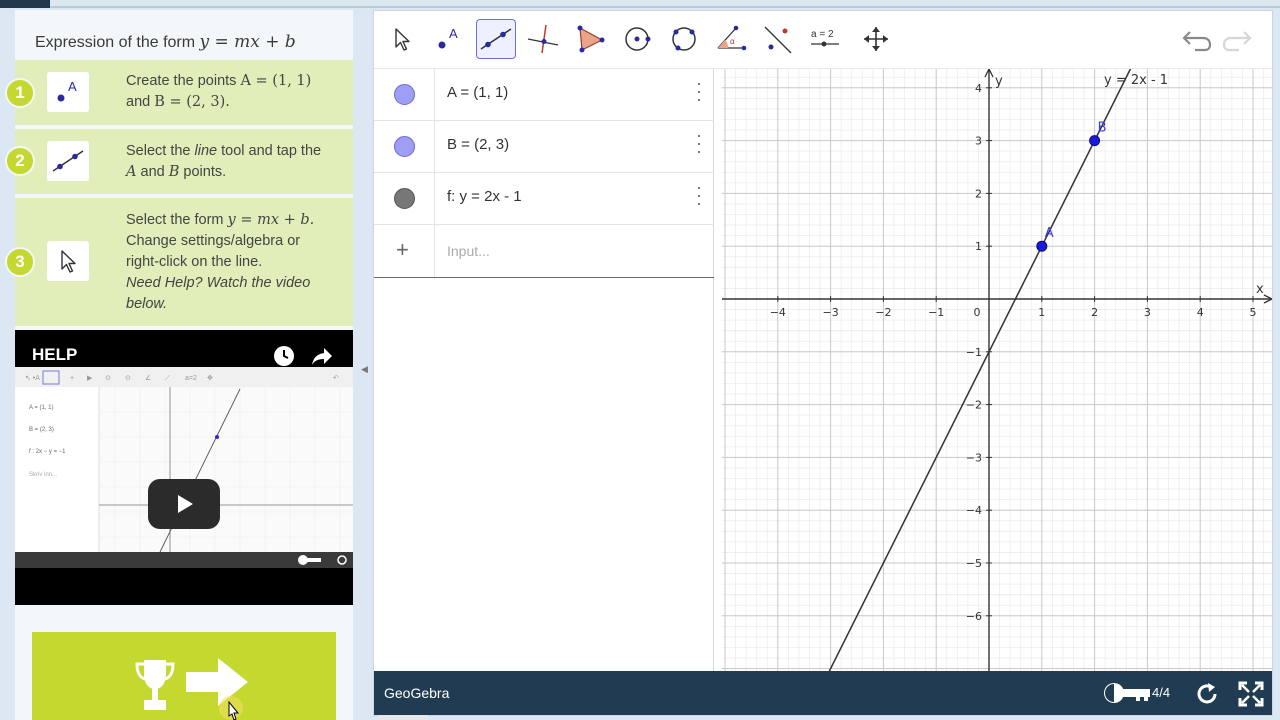 This screenshot has width=1280, height=720. What do you see at coordinates (822, 34) in the screenshot?
I see `slider-tool-label: a = 2` at bounding box center [822, 34].